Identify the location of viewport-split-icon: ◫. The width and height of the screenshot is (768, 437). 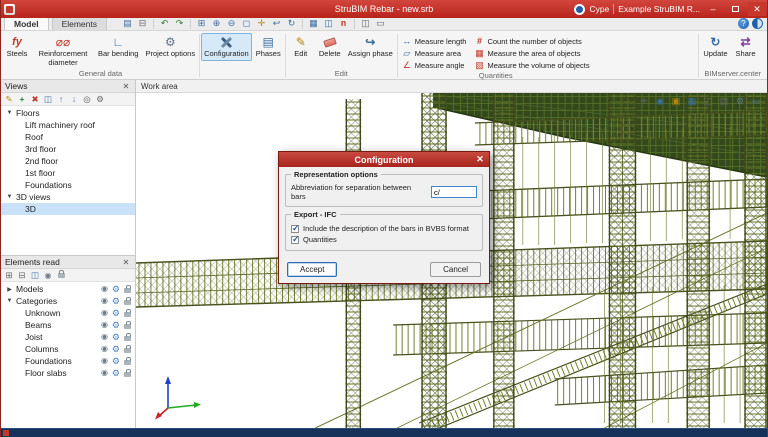
(708, 101).